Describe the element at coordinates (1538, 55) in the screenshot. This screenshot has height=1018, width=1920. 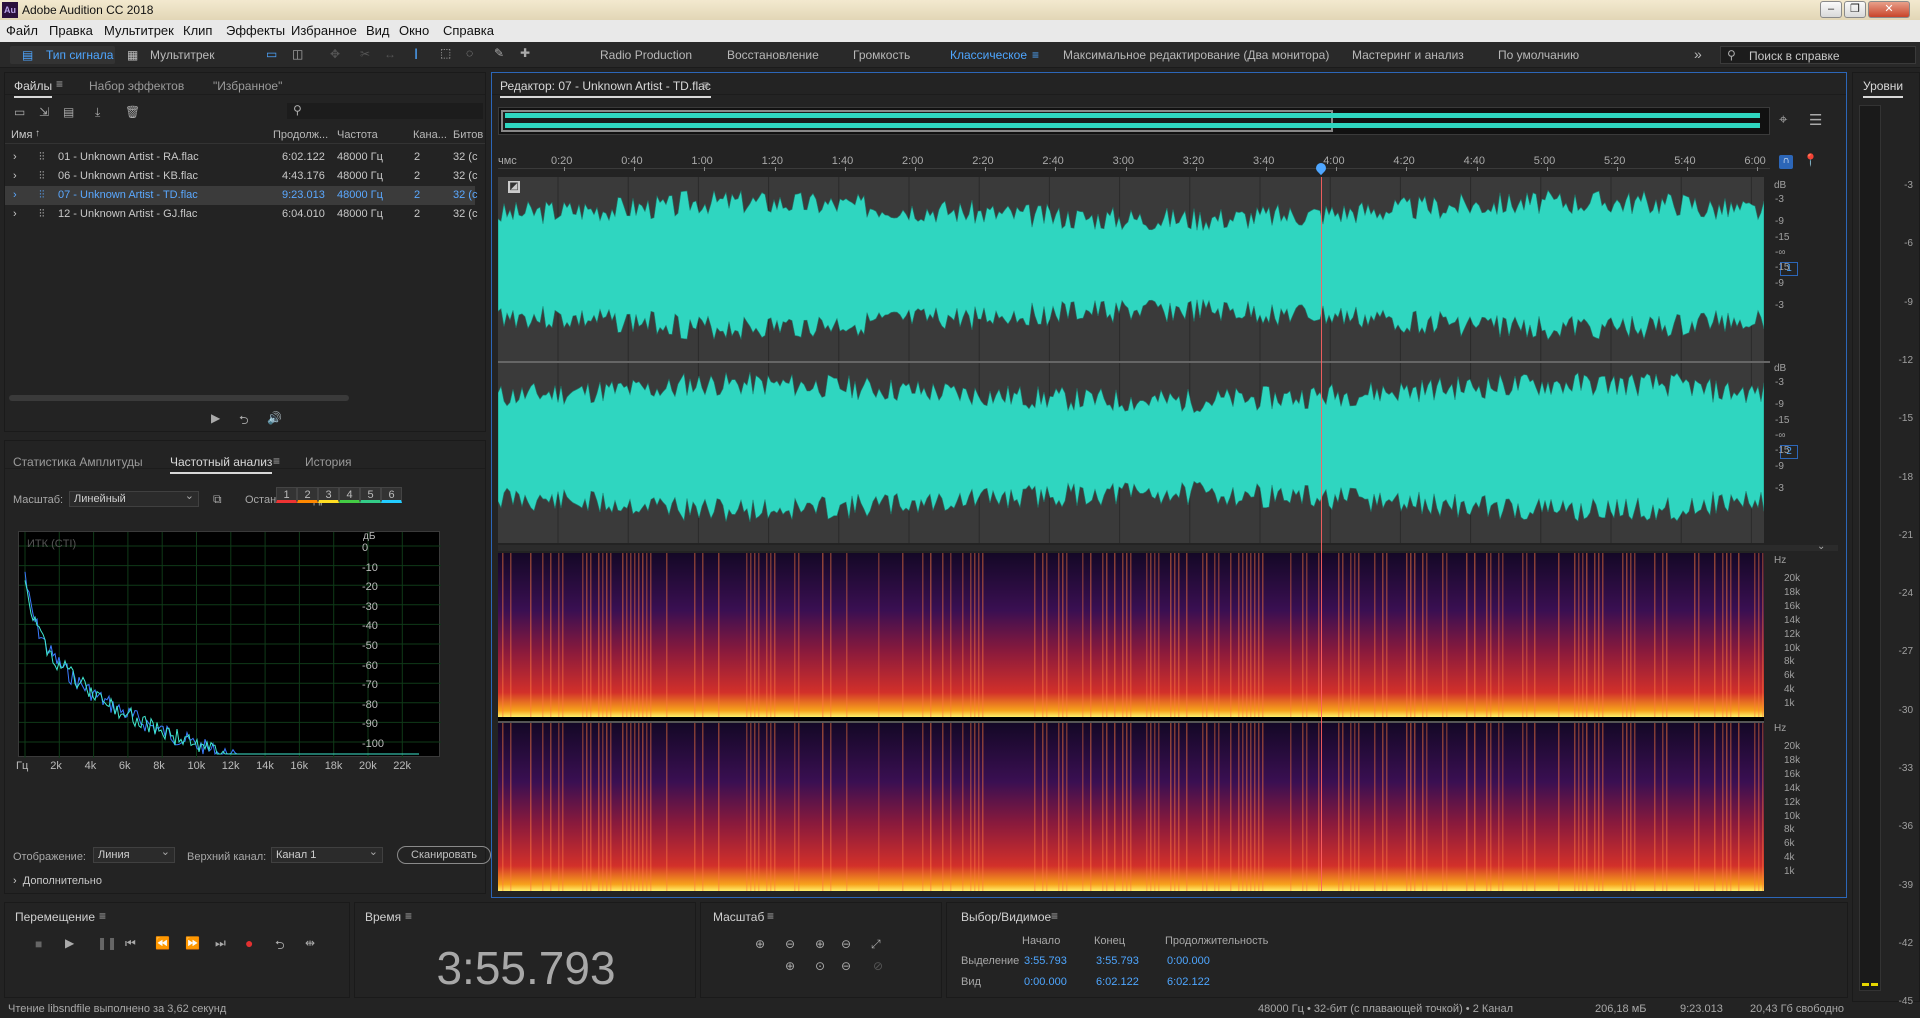
I see `workspace-default: По умолчанию` at that location.